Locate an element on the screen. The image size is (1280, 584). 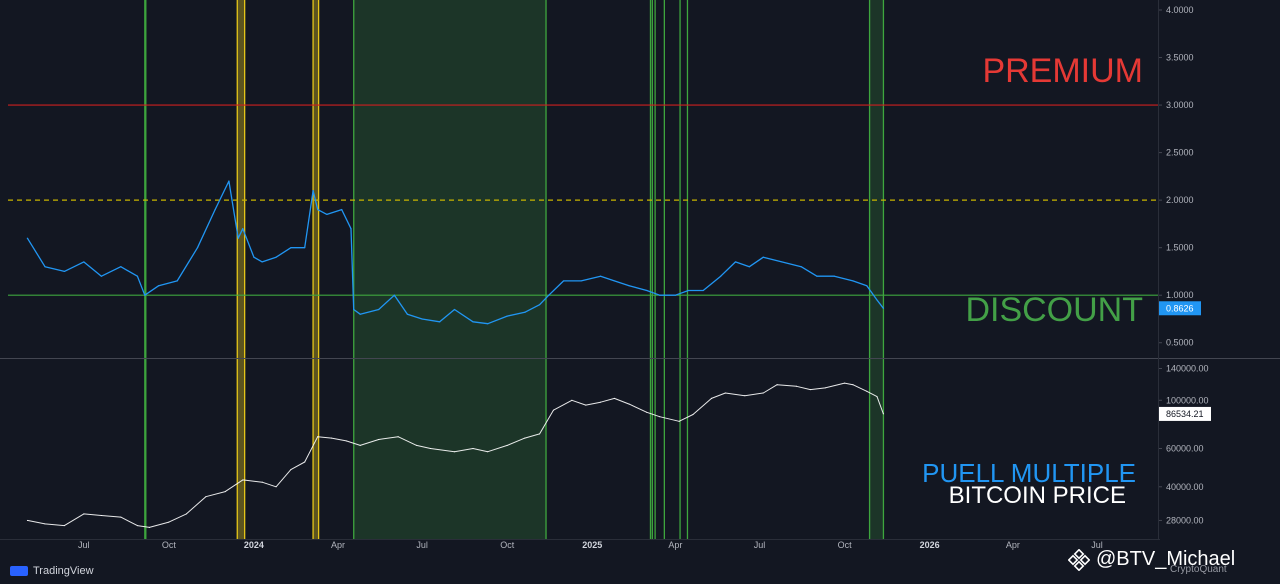
price-last-value-label: 86534.21 is located at coordinates (1185, 414).